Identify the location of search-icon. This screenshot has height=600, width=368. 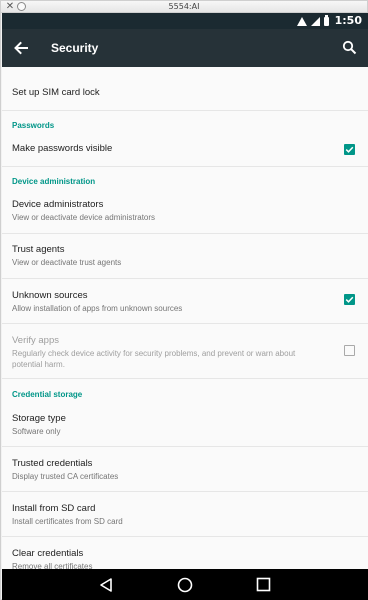
(349, 47).